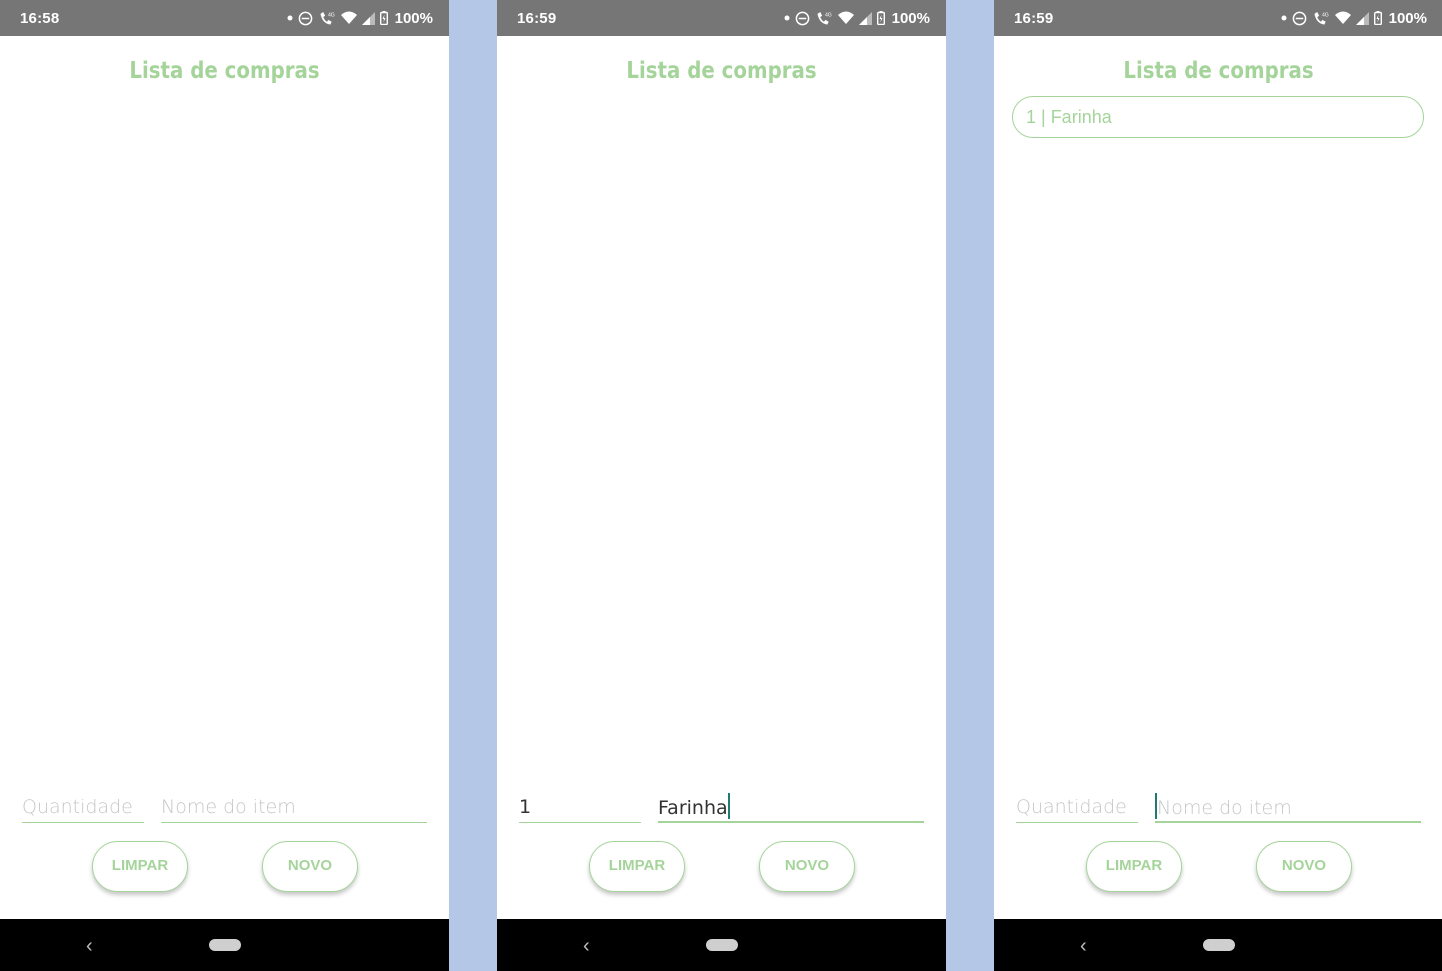  Describe the element at coordinates (728, 806) in the screenshot. I see `text-cursor` at that location.